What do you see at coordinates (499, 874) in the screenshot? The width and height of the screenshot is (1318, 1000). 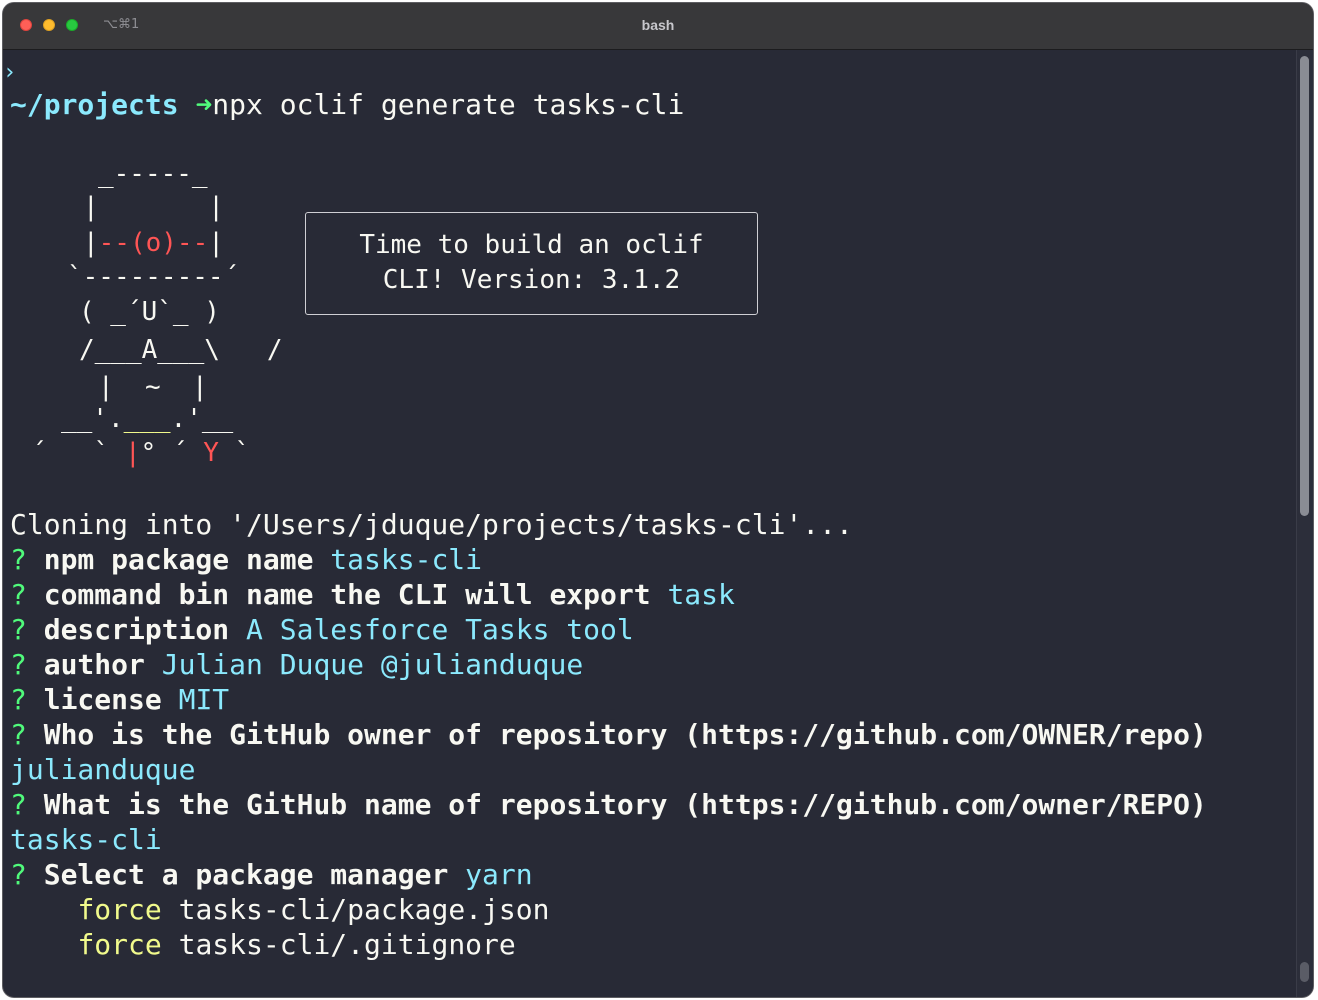 I see `answer-text: yarn` at bounding box center [499, 874].